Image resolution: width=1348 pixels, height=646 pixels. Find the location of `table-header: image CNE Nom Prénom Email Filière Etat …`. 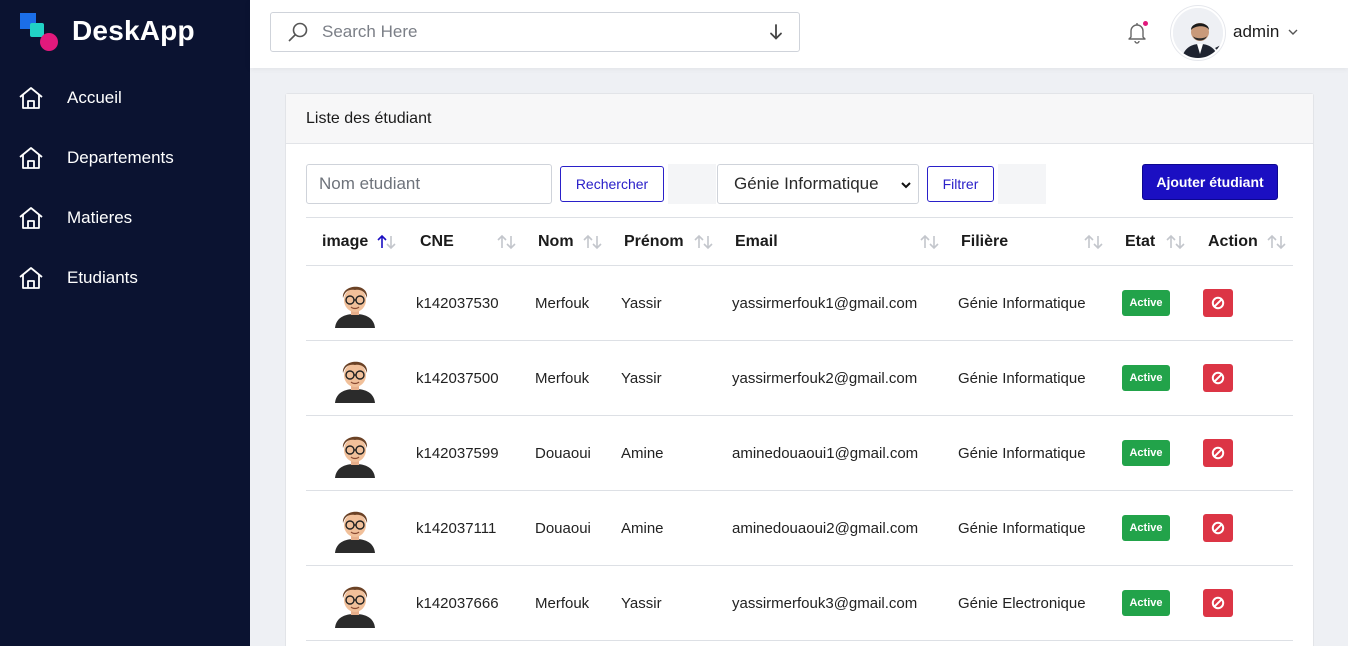

table-header: image CNE Nom Prénom Email Filière Etat … is located at coordinates (799, 241).